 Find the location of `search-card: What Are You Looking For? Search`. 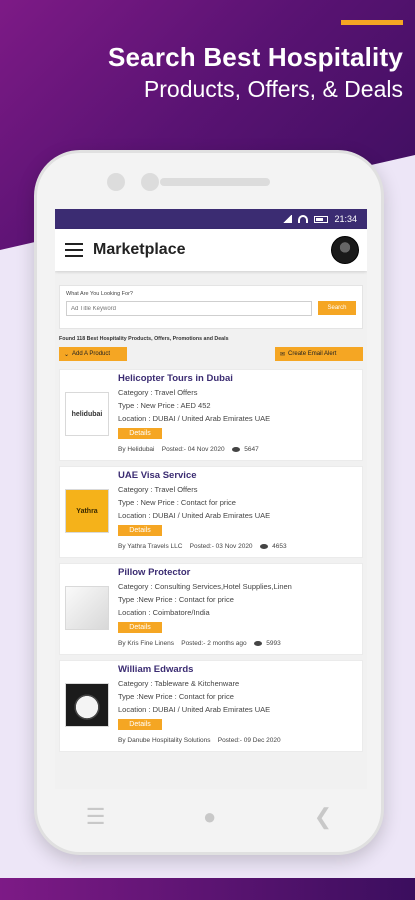

search-card: What Are You Looking For? Search is located at coordinates (211, 307).